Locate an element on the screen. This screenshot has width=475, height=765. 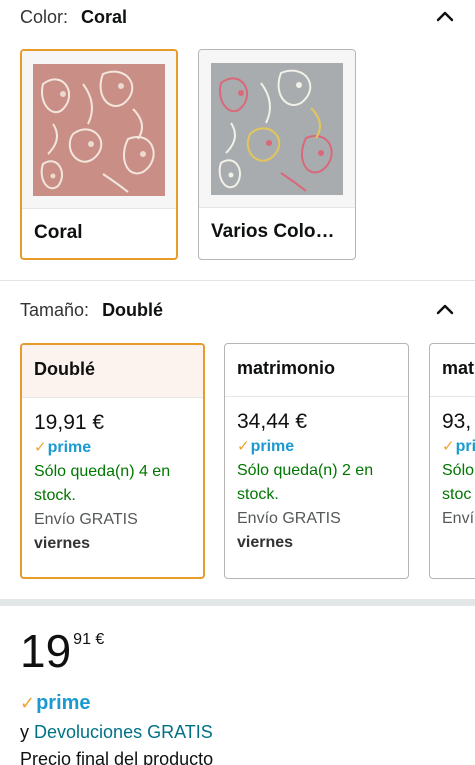
size-option-name: mat is located at coordinates (452, 370).